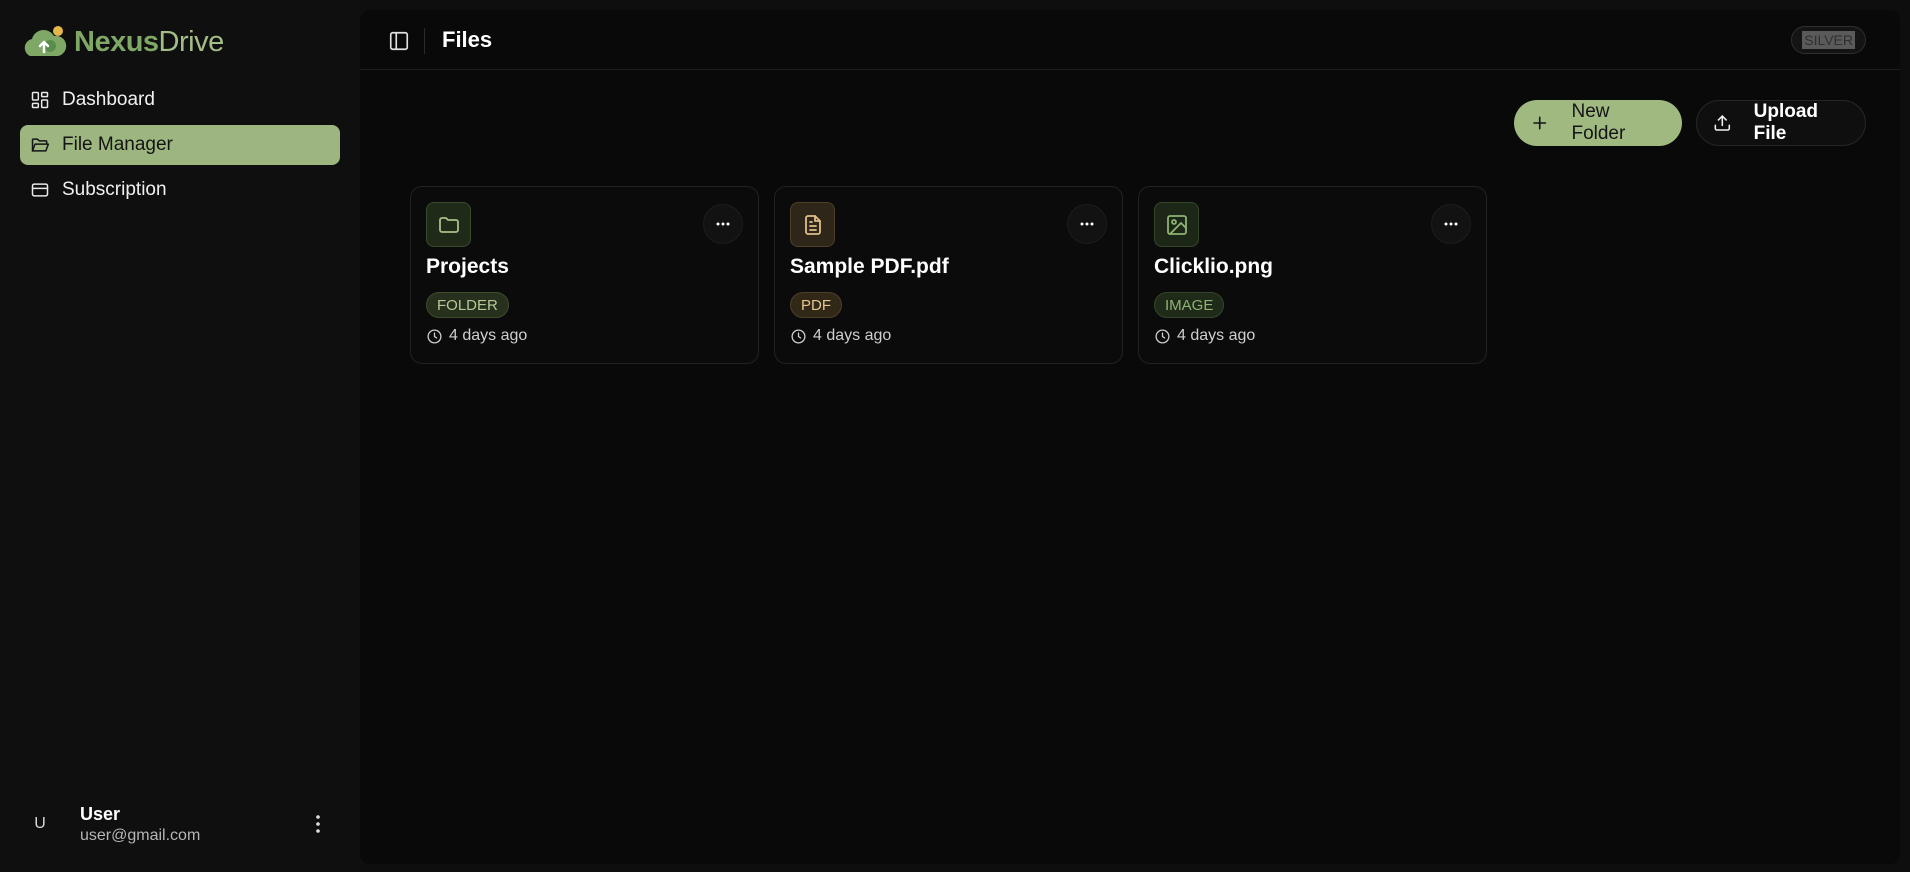 Image resolution: width=1910 pixels, height=872 pixels. I want to click on topbar-divider, so click(424, 41).